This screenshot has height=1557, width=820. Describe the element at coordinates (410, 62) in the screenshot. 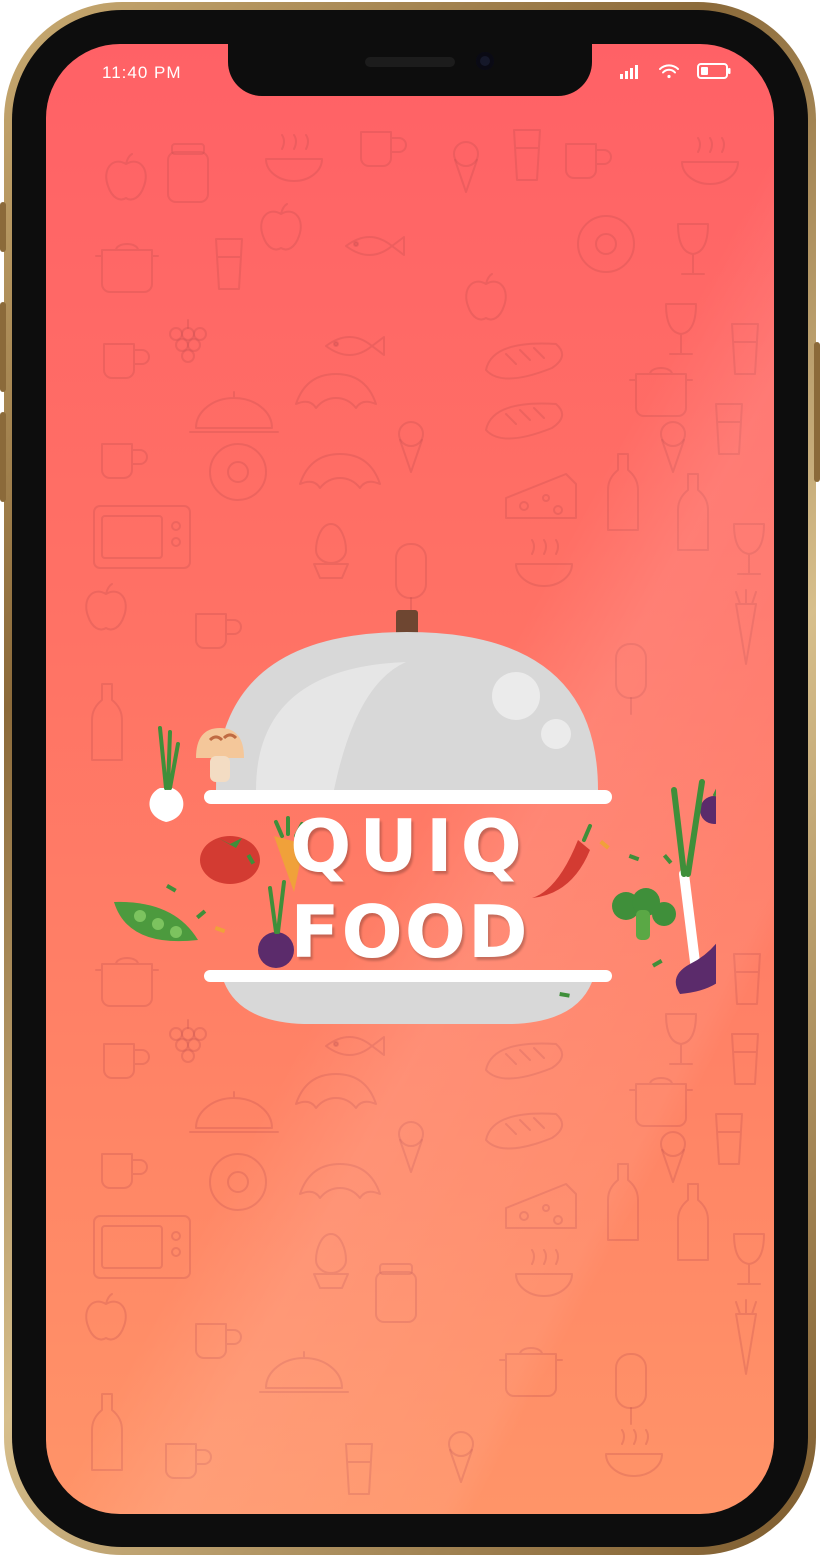

I see `speaker-grille` at that location.